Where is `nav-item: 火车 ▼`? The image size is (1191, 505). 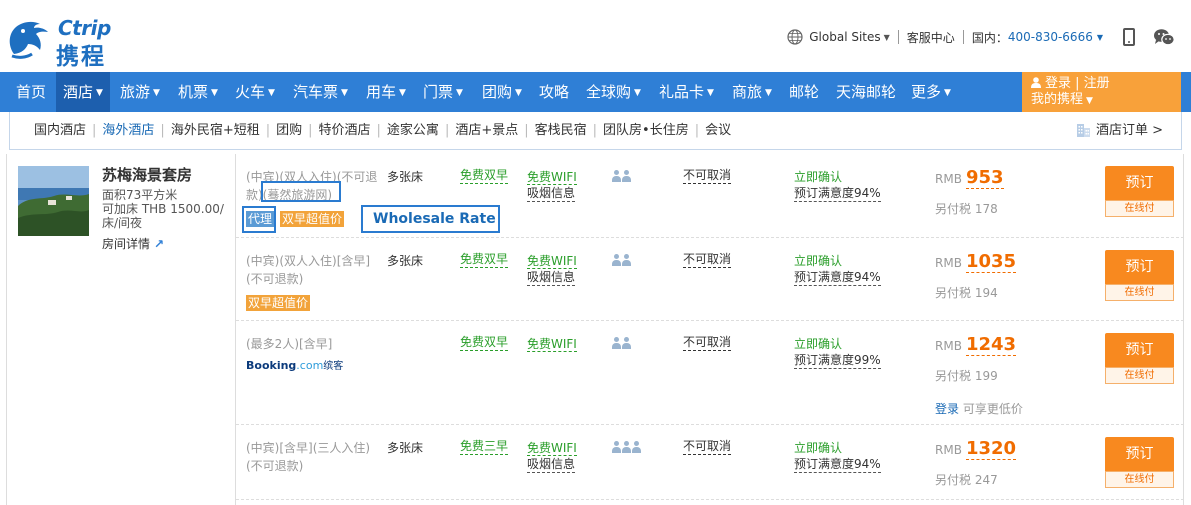 nav-item: 火车 ▼ is located at coordinates (255, 92).